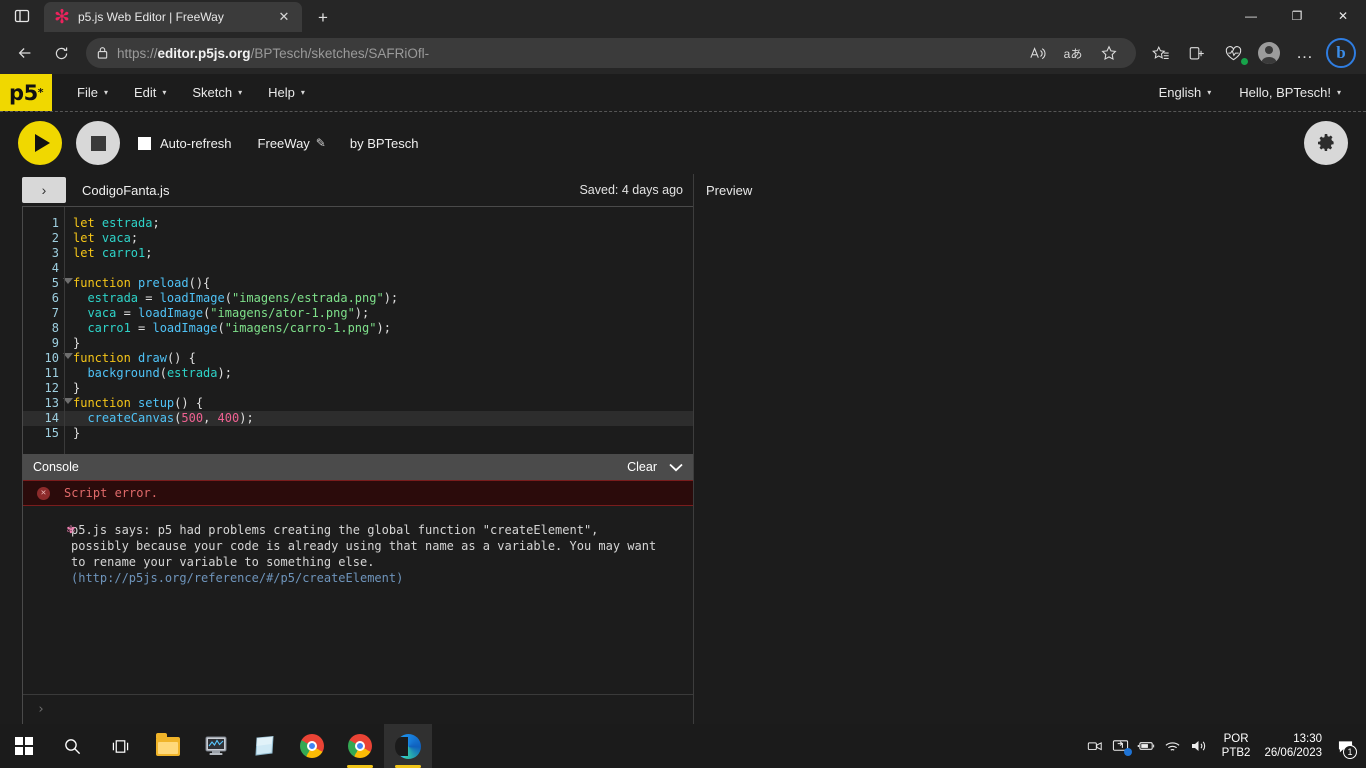  What do you see at coordinates (1121, 746) in the screenshot?
I see `screen-cast-icon` at bounding box center [1121, 746].